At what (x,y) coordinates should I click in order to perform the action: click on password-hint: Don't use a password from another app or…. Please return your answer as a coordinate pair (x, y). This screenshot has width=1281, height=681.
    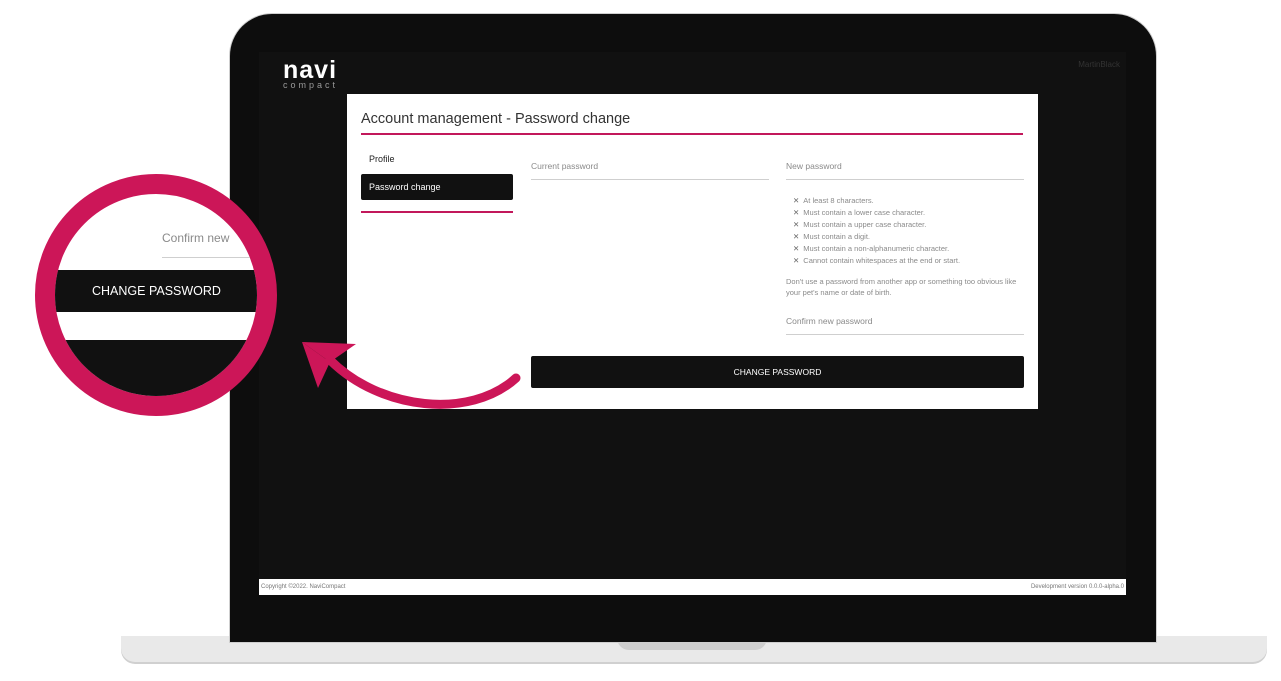
    Looking at the image, I should click on (901, 287).